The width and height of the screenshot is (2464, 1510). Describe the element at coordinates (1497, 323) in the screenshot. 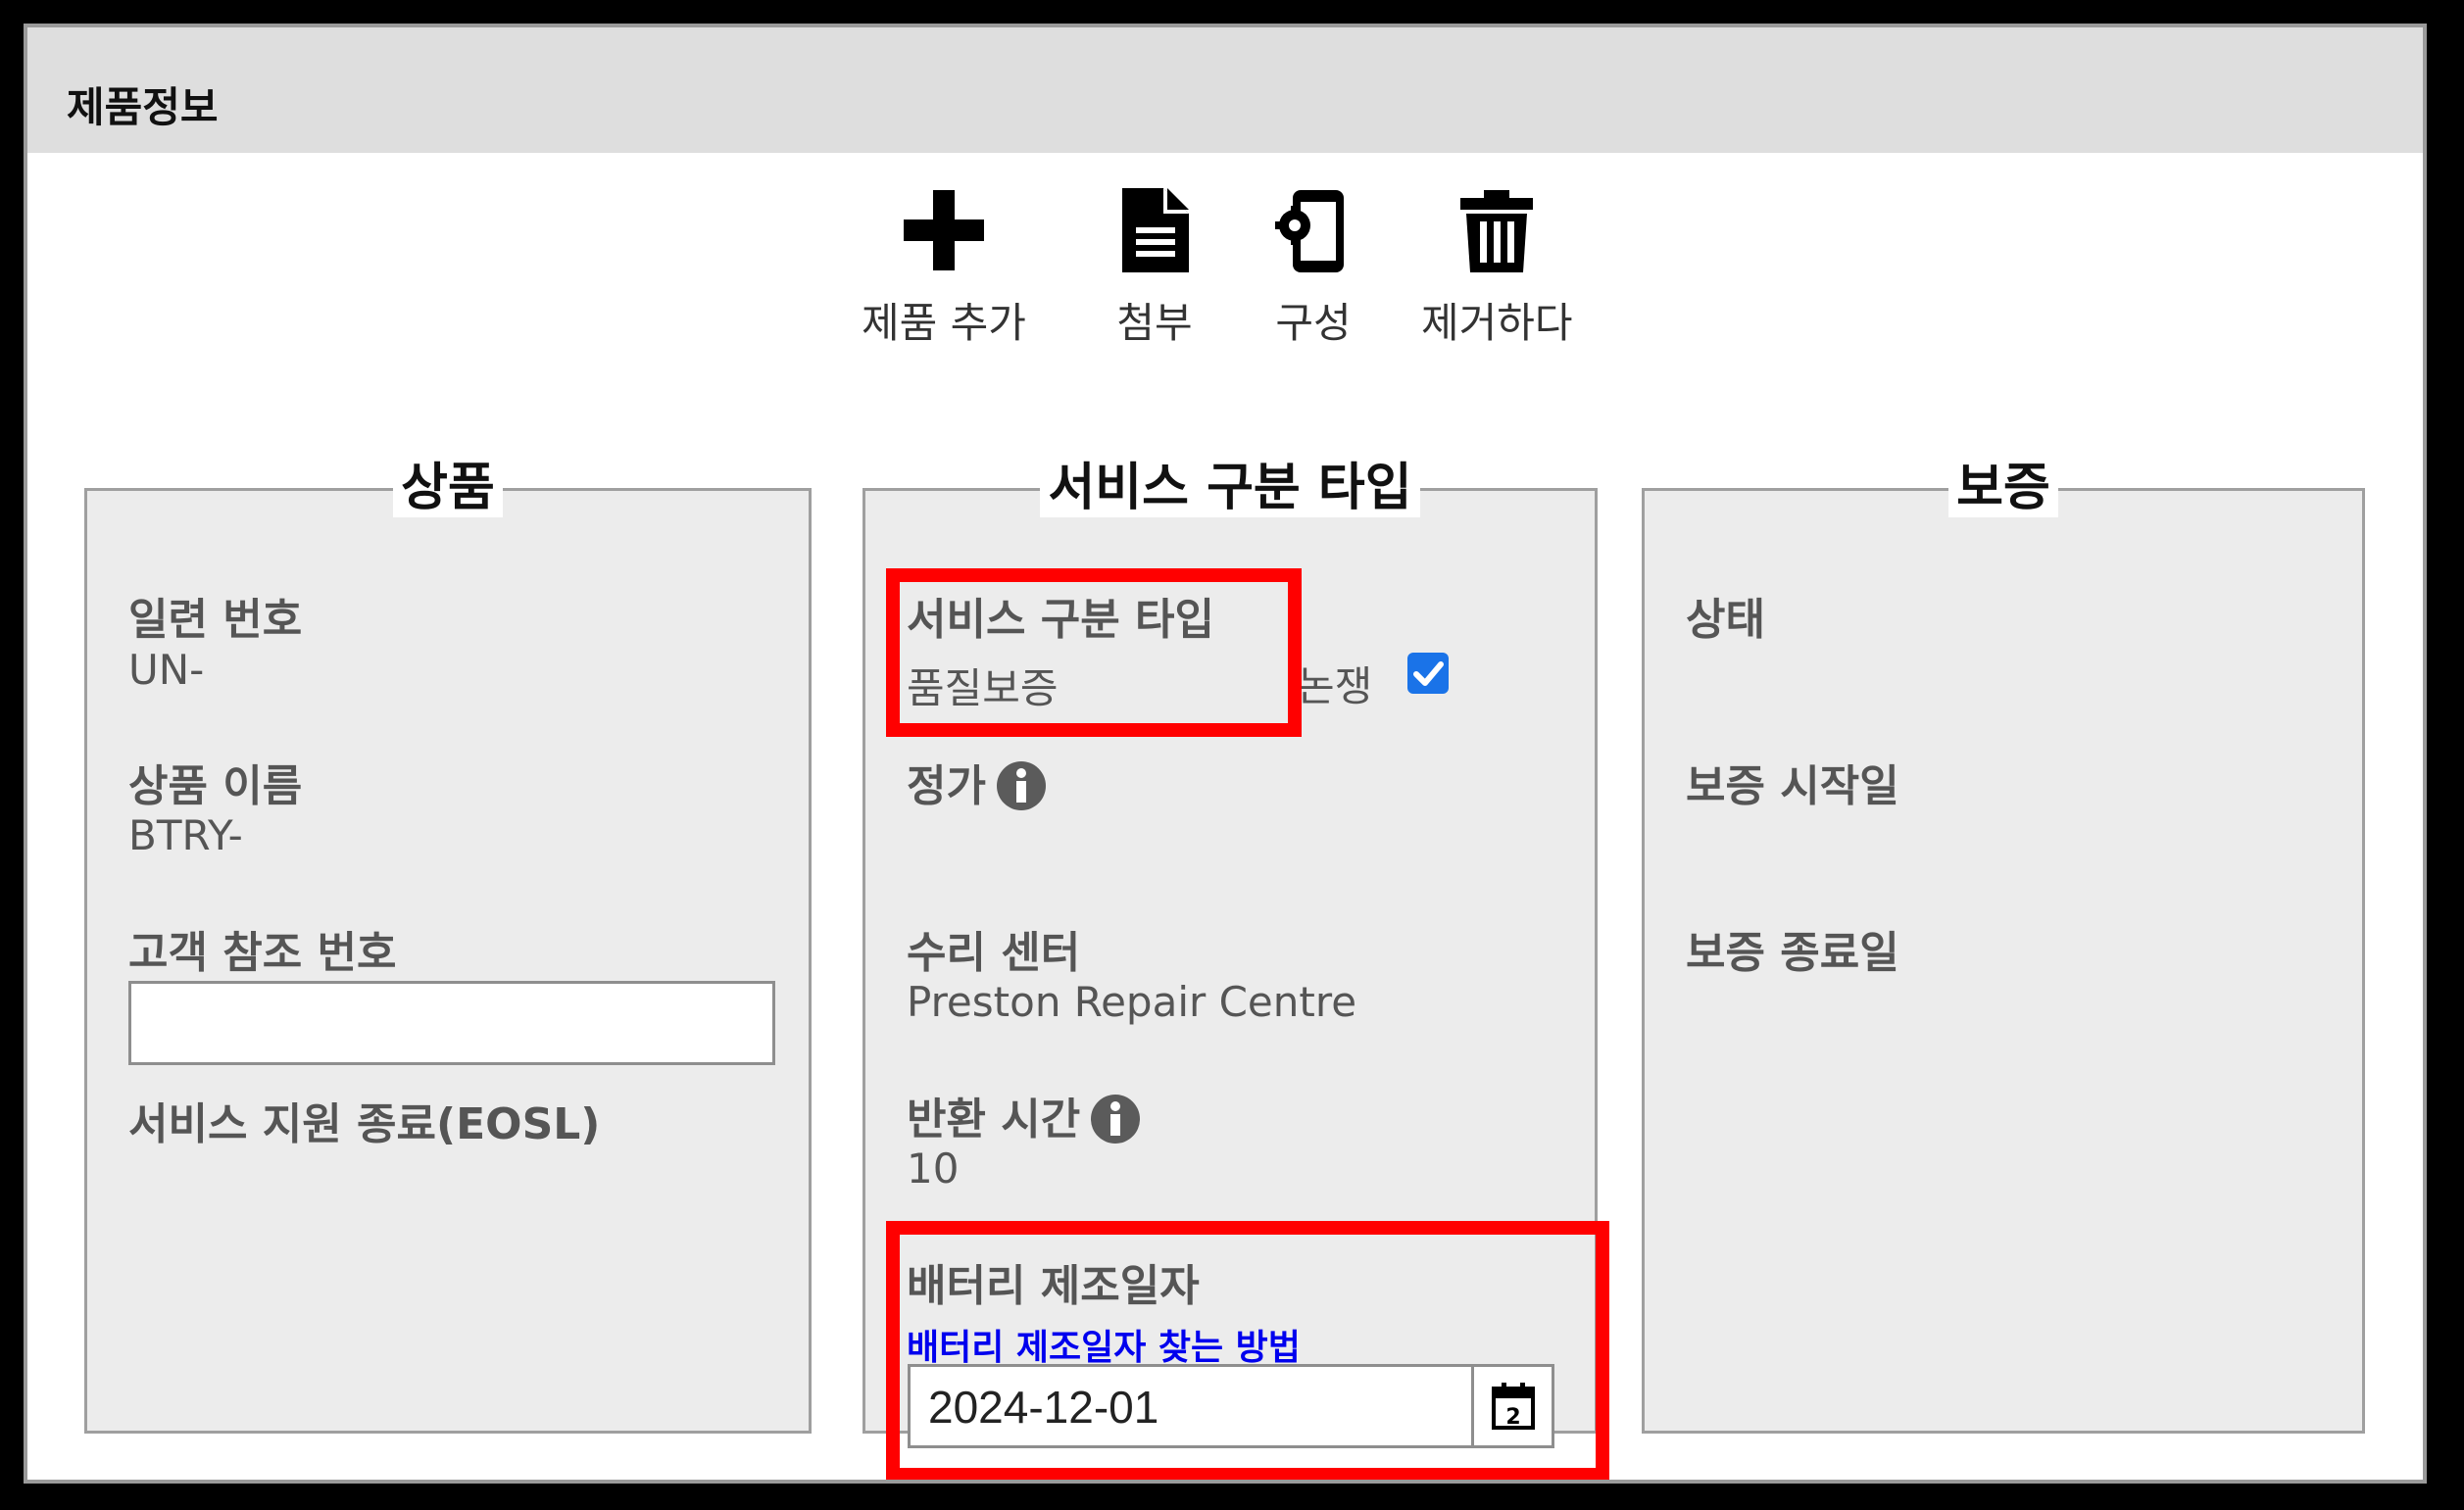

I see `remove-label: 제거하다` at that location.